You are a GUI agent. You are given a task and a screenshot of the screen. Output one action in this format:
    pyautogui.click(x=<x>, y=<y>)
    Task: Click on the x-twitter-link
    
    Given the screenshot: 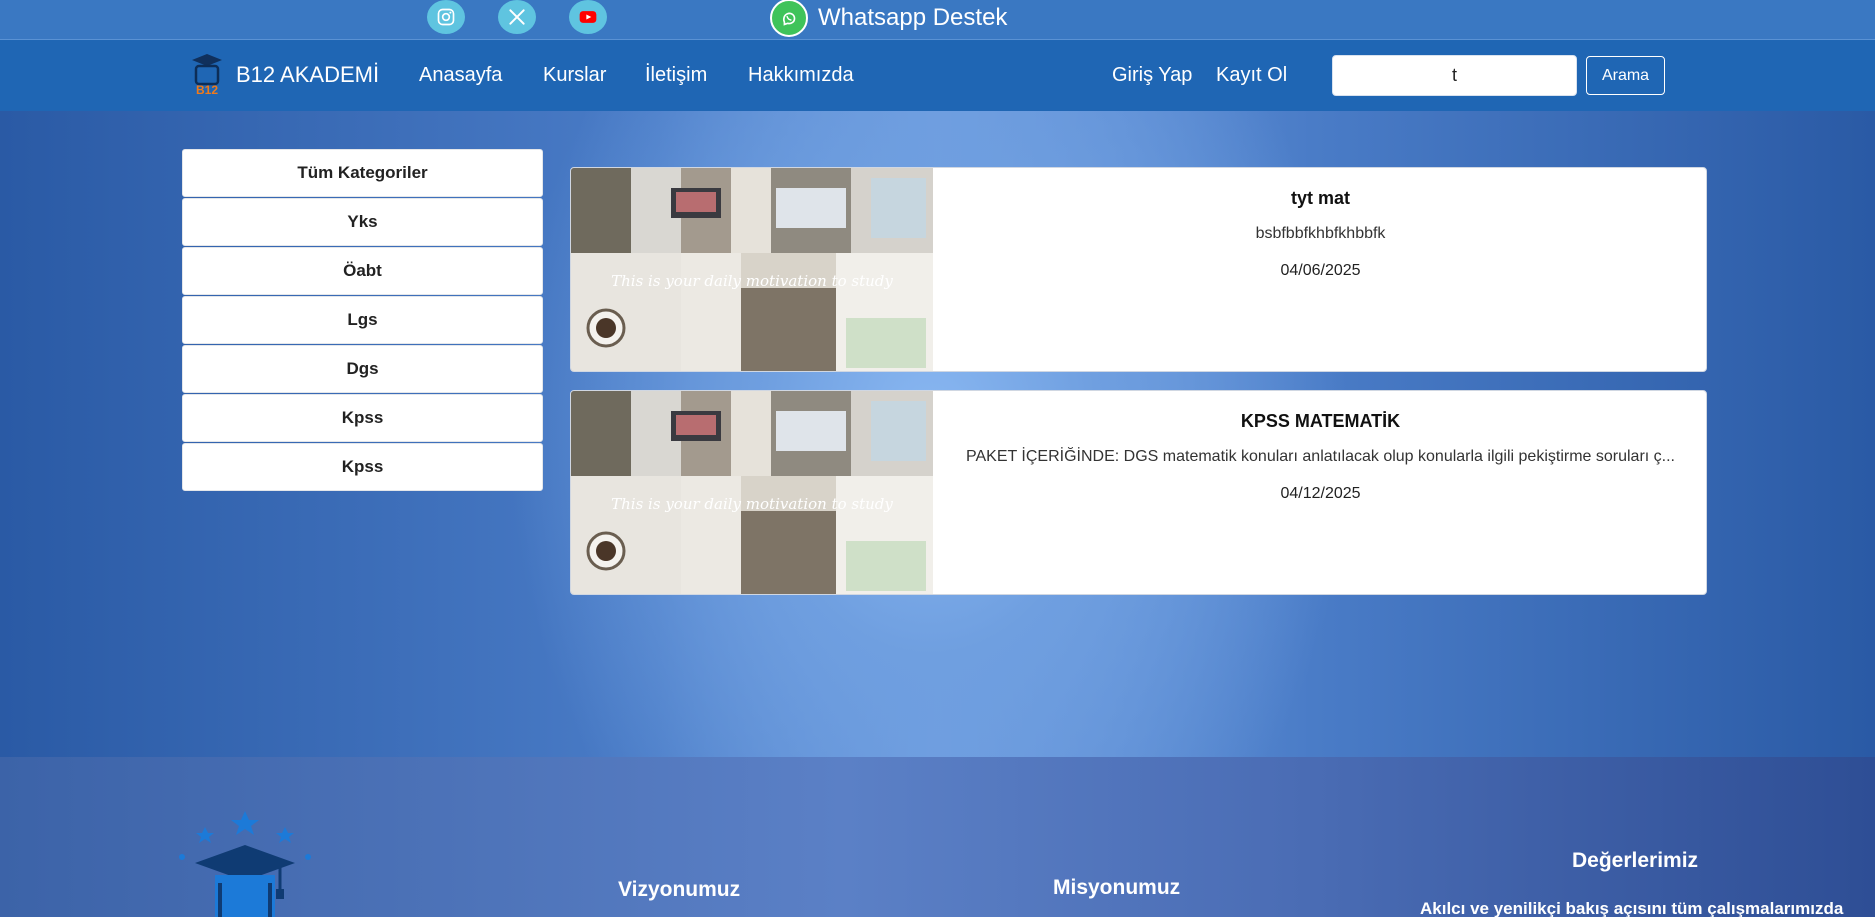 What is the action you would take?
    pyautogui.click(x=517, y=17)
    